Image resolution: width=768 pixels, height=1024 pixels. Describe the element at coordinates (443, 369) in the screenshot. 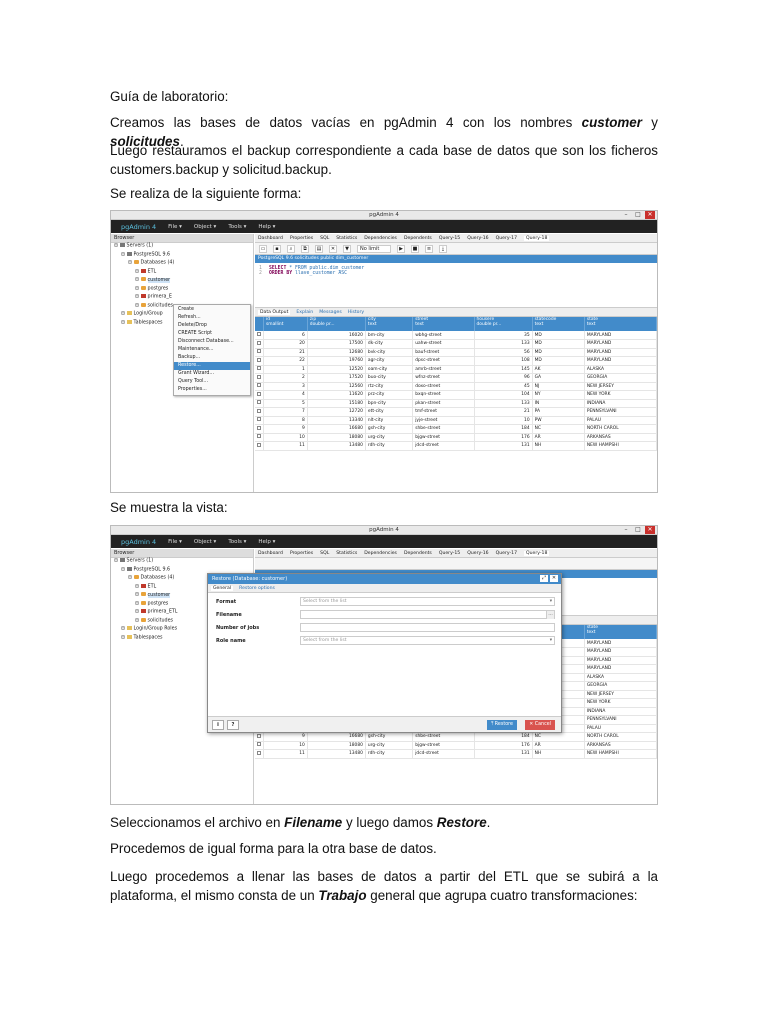

I see `table-cell: amrb-street` at that location.